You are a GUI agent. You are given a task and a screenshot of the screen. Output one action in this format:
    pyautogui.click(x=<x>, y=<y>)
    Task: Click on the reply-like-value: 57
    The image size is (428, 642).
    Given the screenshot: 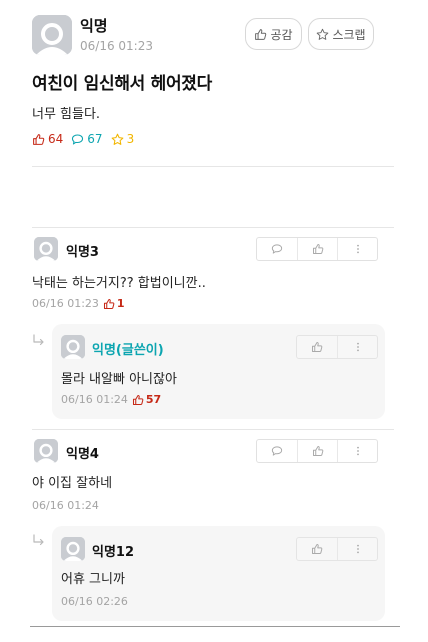 What is the action you would take?
    pyautogui.click(x=153, y=399)
    